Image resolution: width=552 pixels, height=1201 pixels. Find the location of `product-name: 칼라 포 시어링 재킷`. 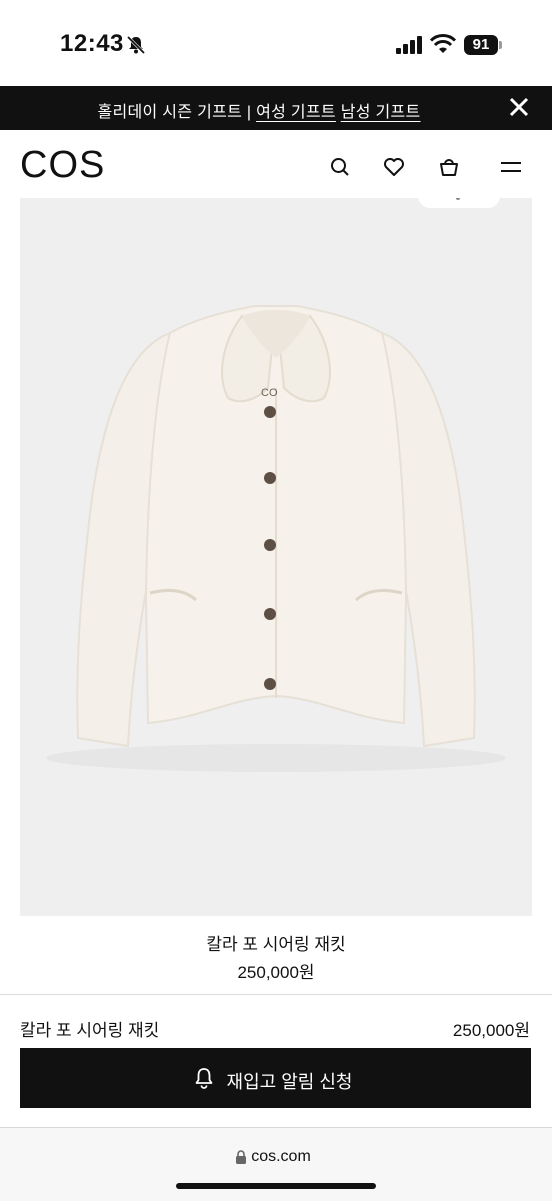

product-name: 칼라 포 시어링 재킷 is located at coordinates (276, 944).